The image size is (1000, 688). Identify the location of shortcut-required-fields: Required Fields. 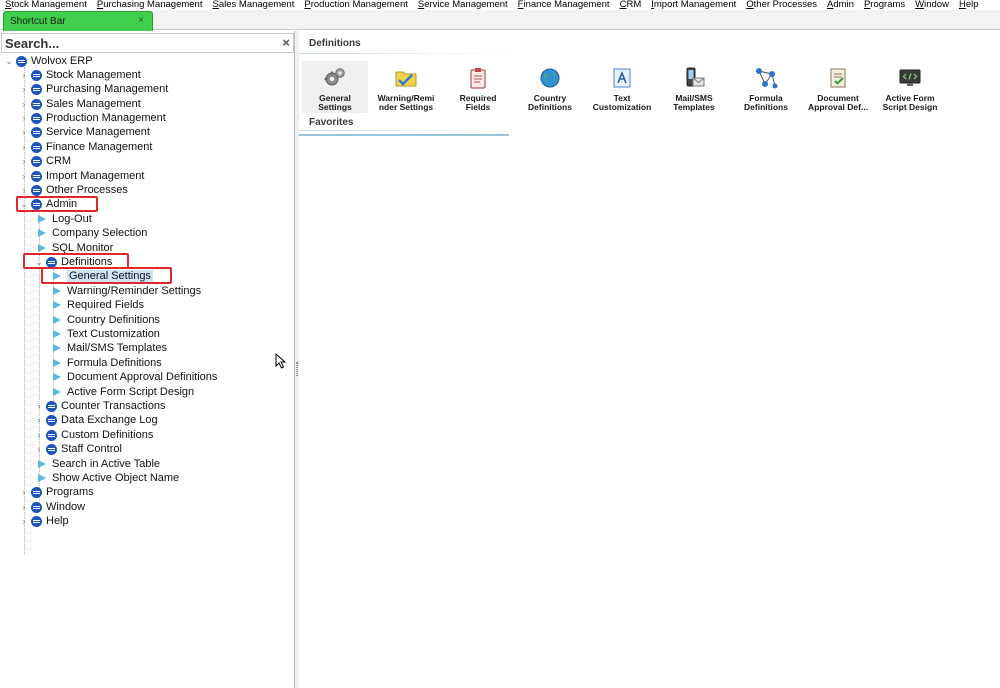
(478, 87).